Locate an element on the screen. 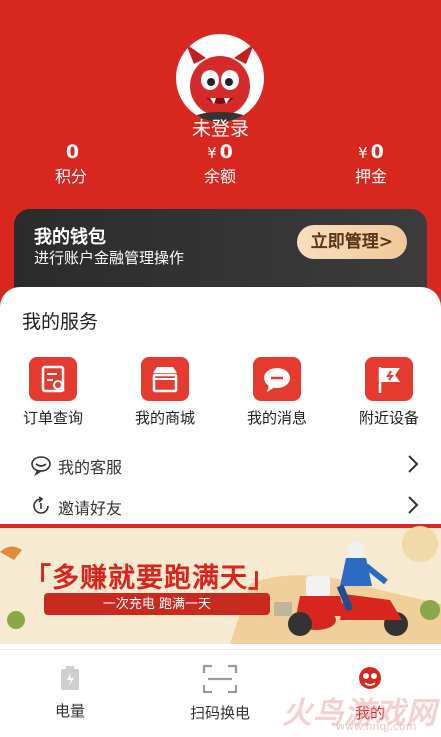  customer-service-icon is located at coordinates (41, 466).